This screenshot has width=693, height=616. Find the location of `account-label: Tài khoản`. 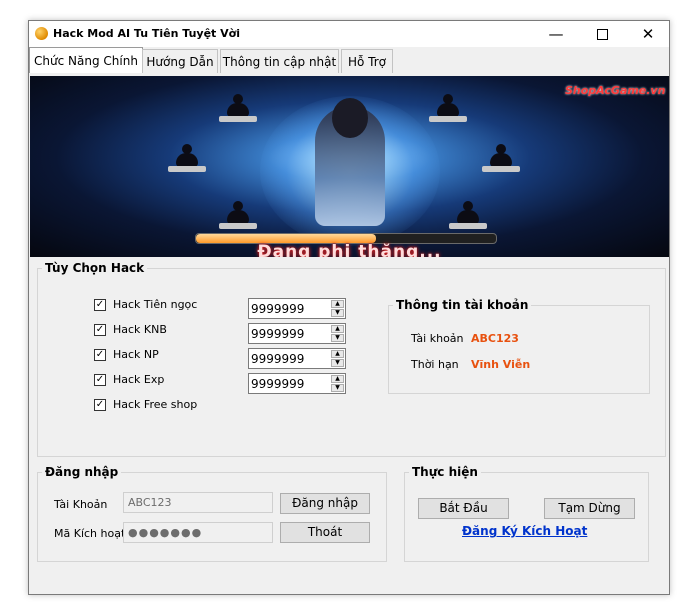

account-label: Tài khoản is located at coordinates (437, 338).